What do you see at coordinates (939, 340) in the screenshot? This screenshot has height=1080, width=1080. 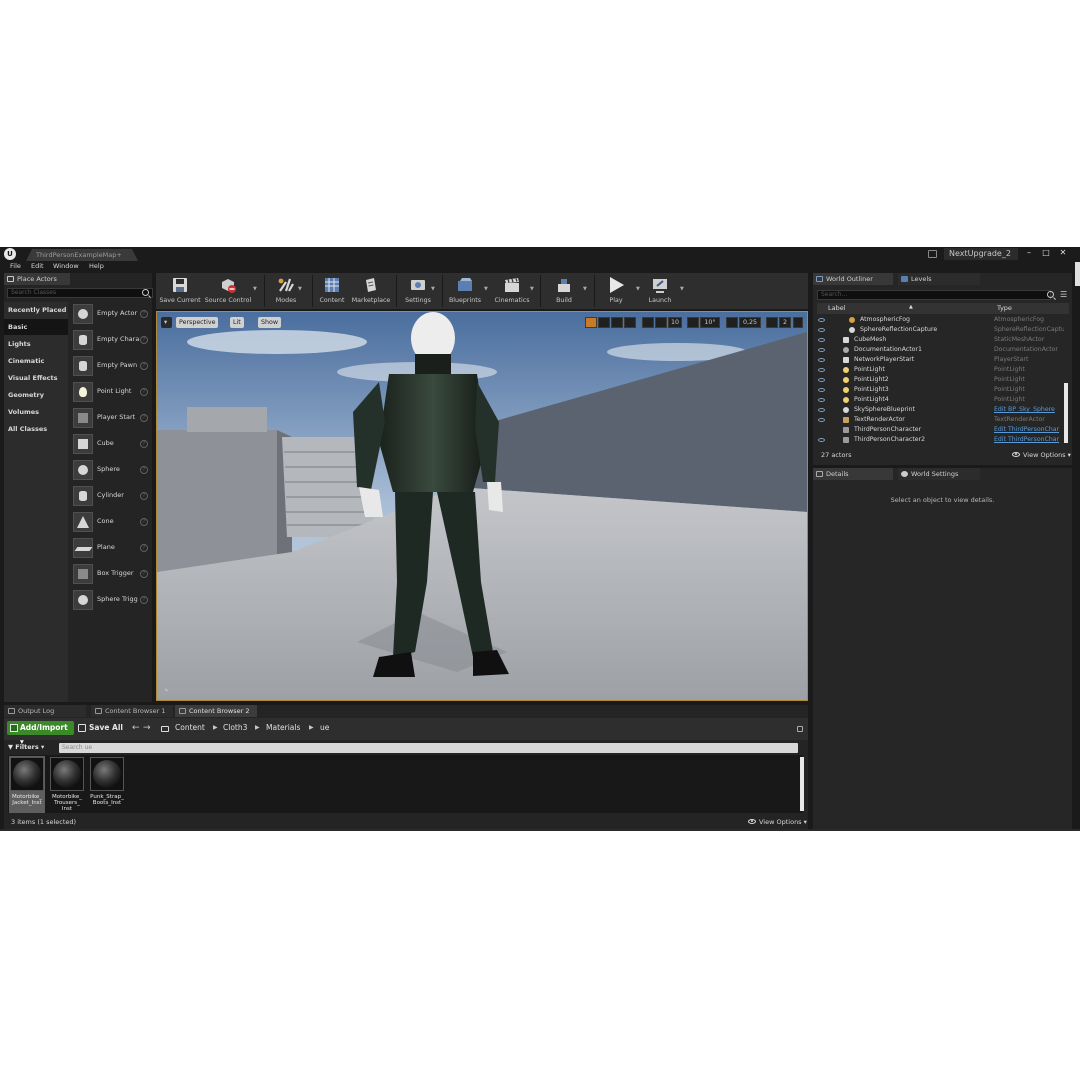 I see `outliner-row: CubeMesh StaticMeshActor` at bounding box center [939, 340].